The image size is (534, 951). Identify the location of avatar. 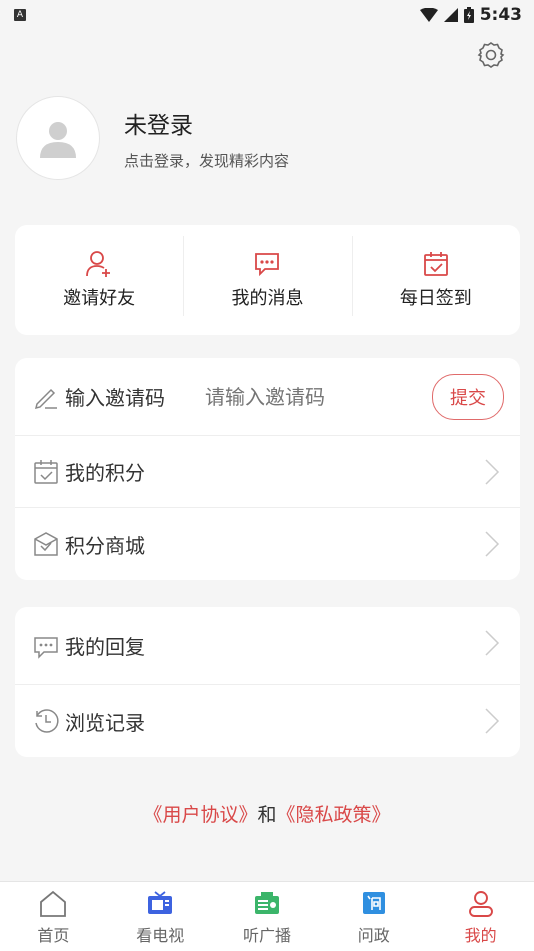
(58, 138).